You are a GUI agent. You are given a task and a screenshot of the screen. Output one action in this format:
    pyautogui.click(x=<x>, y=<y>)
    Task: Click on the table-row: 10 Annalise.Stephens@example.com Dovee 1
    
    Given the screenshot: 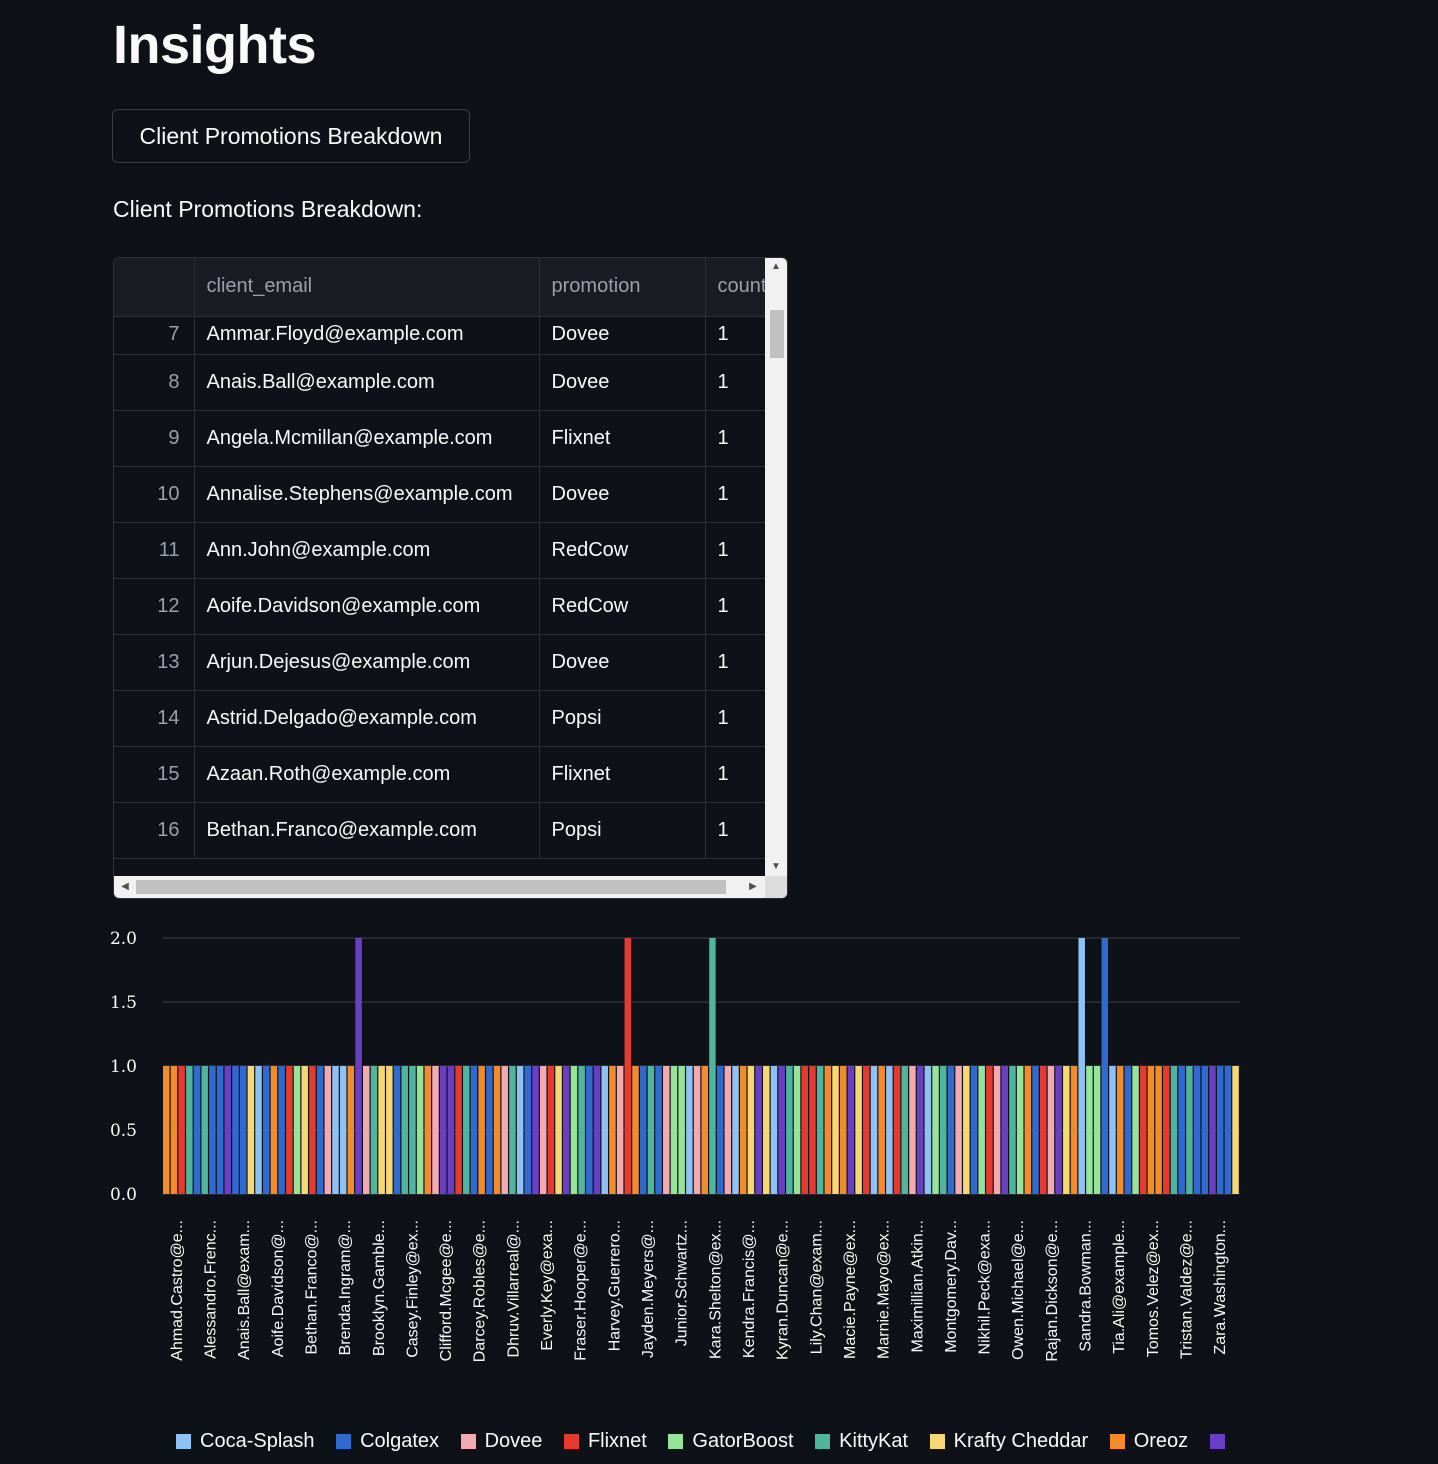 What is the action you would take?
    pyautogui.click(x=439, y=494)
    